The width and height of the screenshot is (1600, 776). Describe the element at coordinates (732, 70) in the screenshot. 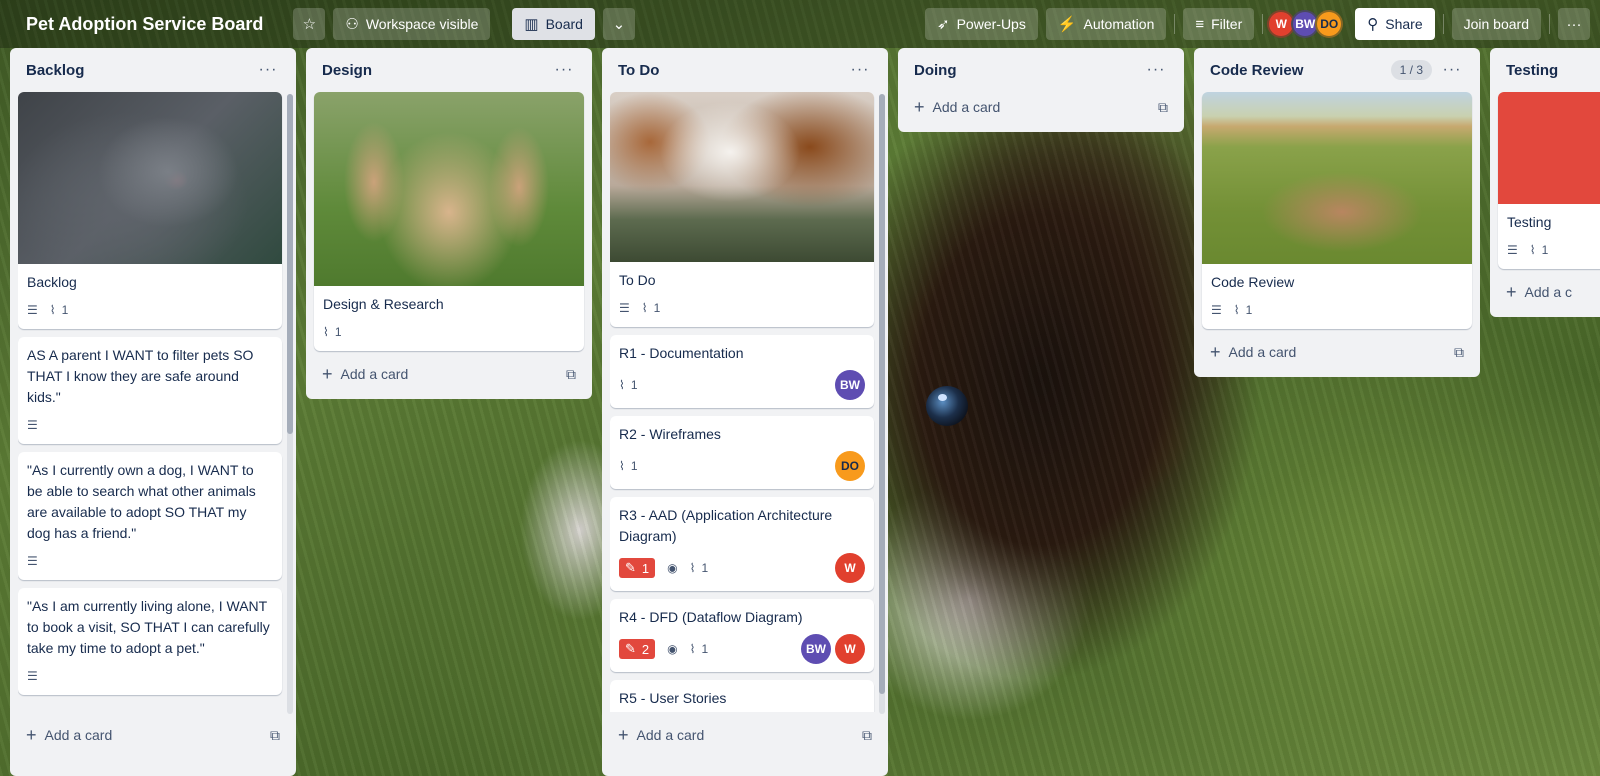

I see `list-title: To Do` at that location.